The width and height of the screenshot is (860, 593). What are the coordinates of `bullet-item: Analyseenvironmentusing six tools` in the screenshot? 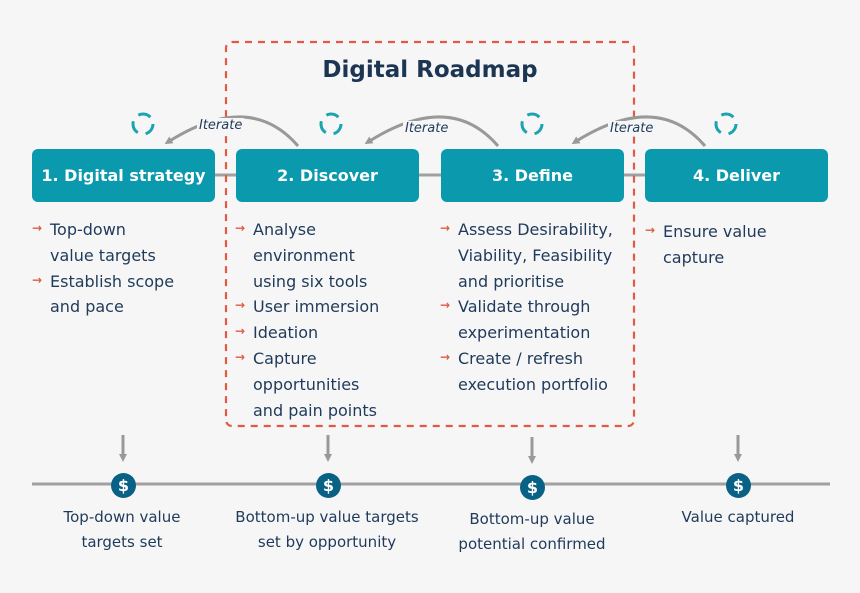 It's located at (307, 255).